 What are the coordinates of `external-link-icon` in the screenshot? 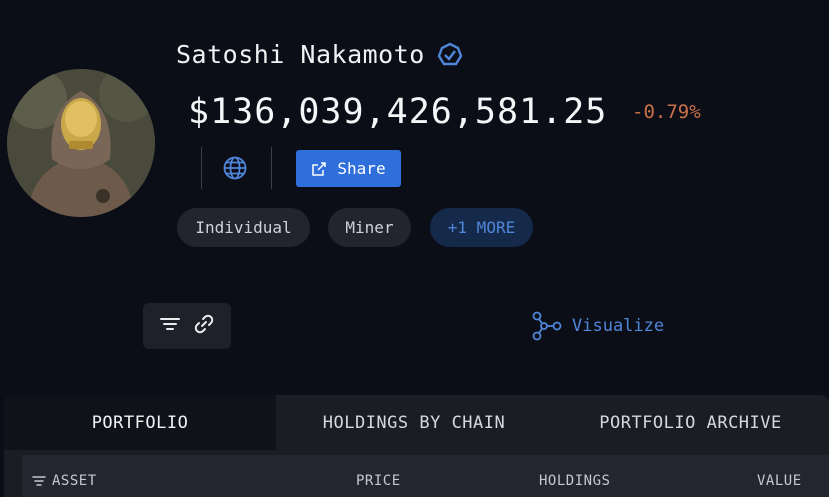 It's located at (319, 168).